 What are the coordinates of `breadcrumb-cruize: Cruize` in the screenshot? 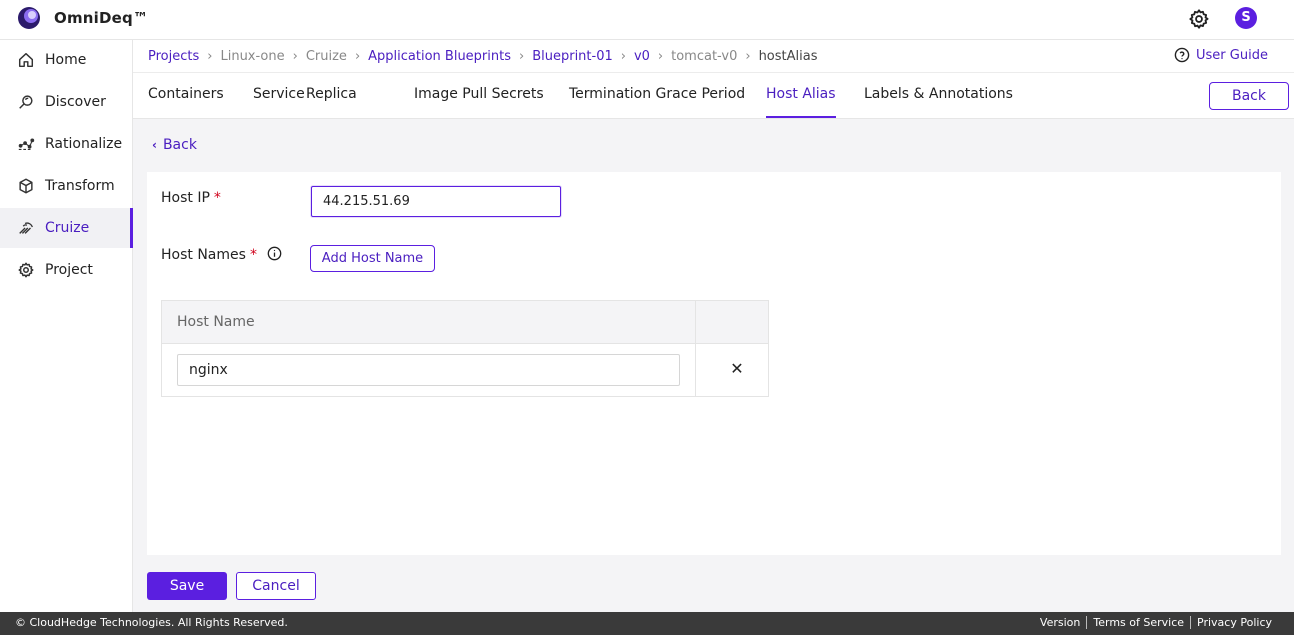 It's located at (326, 56).